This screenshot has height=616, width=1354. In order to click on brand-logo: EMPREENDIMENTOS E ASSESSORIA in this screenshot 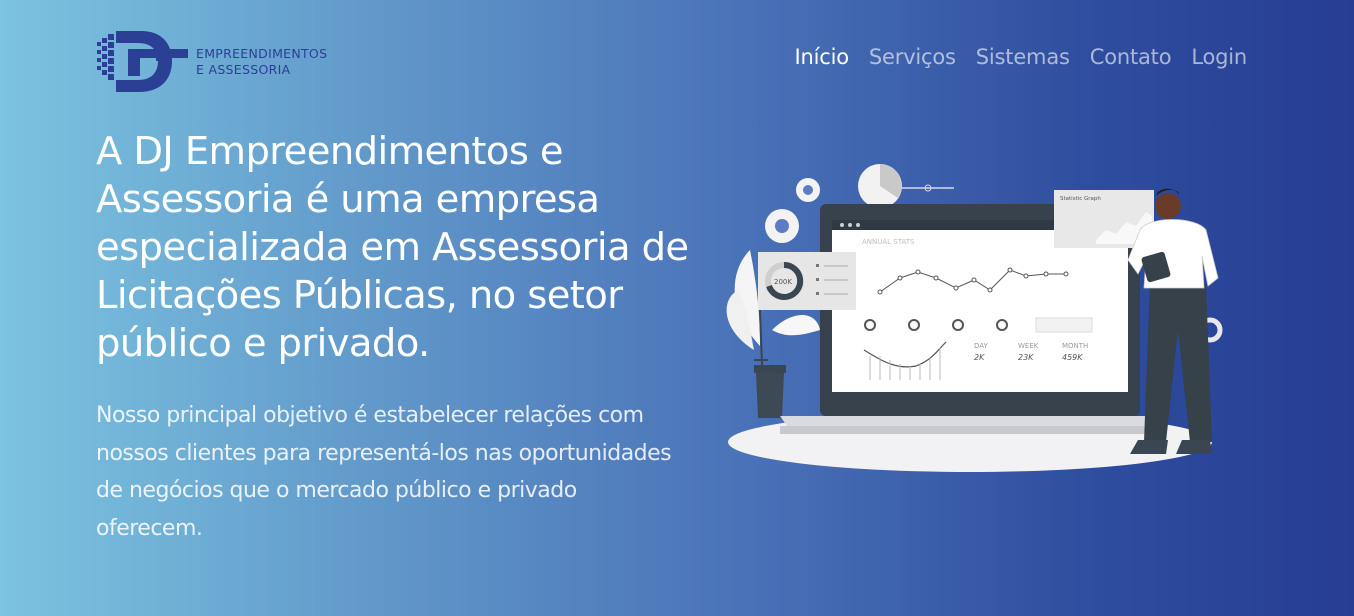, I will do `click(211, 62)`.